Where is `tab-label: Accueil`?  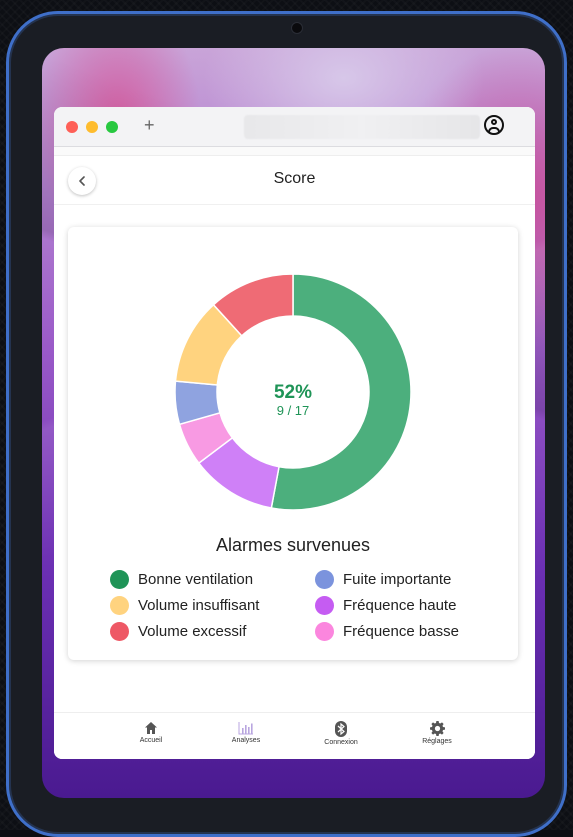
tab-label: Accueil is located at coordinates (151, 740).